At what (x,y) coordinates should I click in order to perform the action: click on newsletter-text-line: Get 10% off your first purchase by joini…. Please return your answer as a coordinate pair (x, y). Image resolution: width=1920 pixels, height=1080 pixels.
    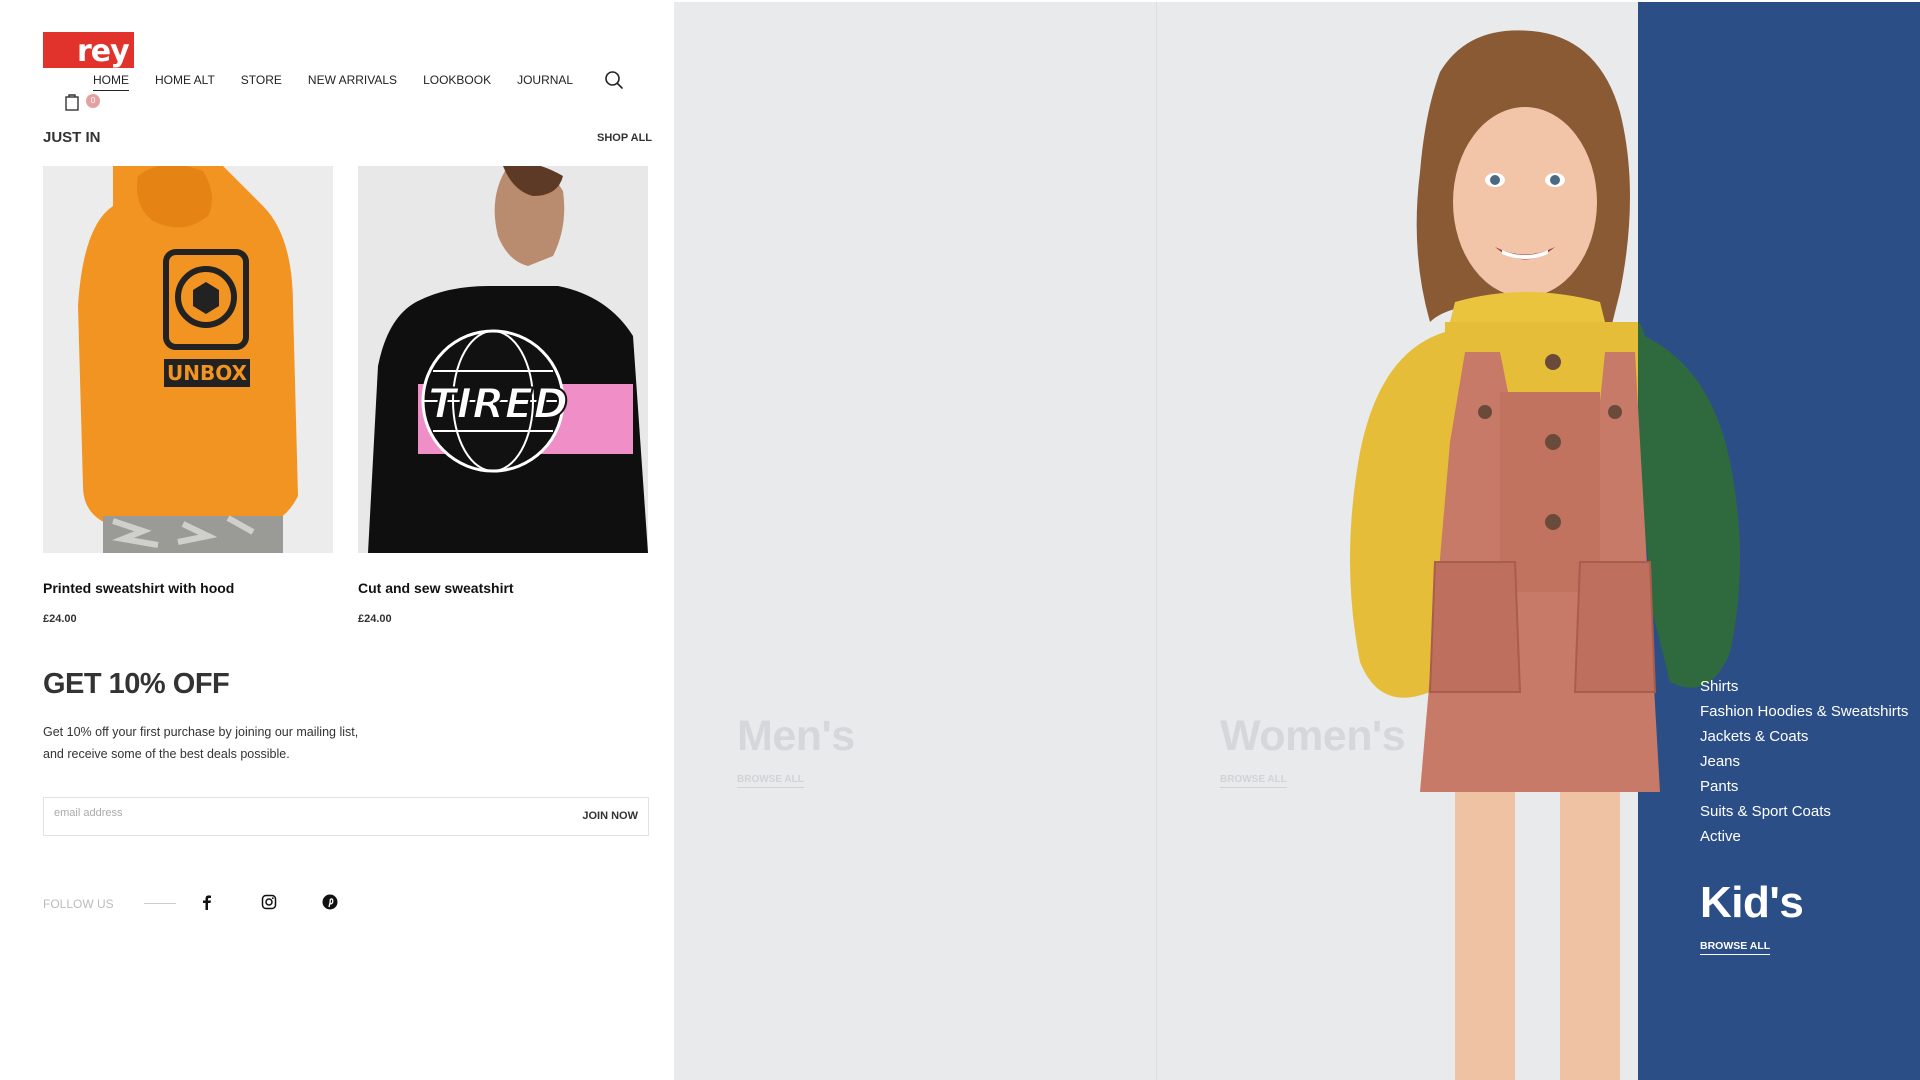
    Looking at the image, I should click on (201, 732).